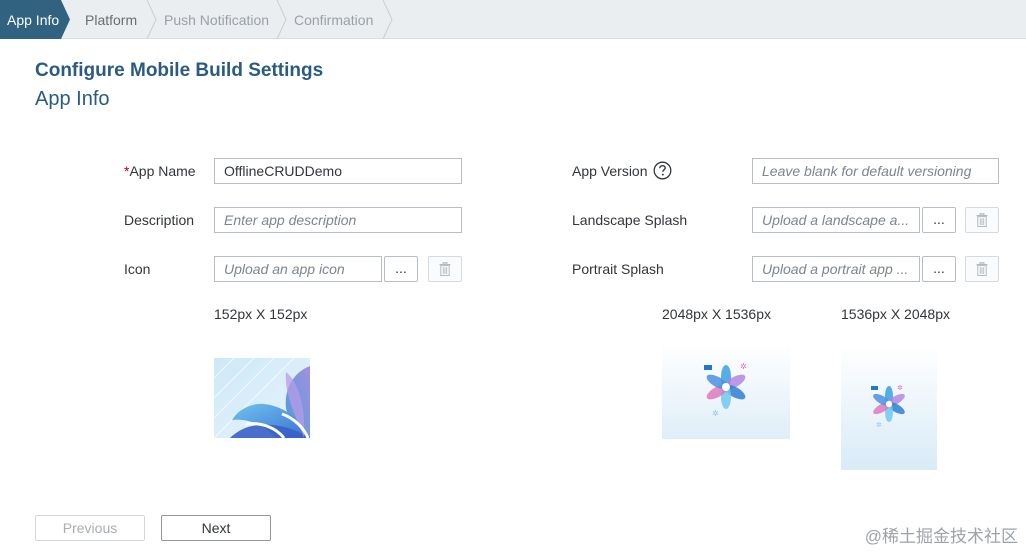 This screenshot has width=1026, height=553. What do you see at coordinates (90, 528) in the screenshot?
I see `previous-button: Previous` at bounding box center [90, 528].